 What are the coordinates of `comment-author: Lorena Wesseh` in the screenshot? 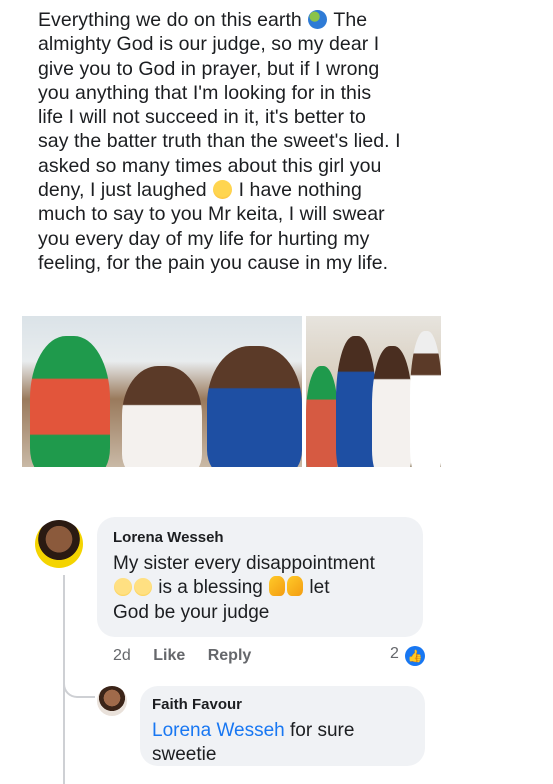 It's located at (168, 537).